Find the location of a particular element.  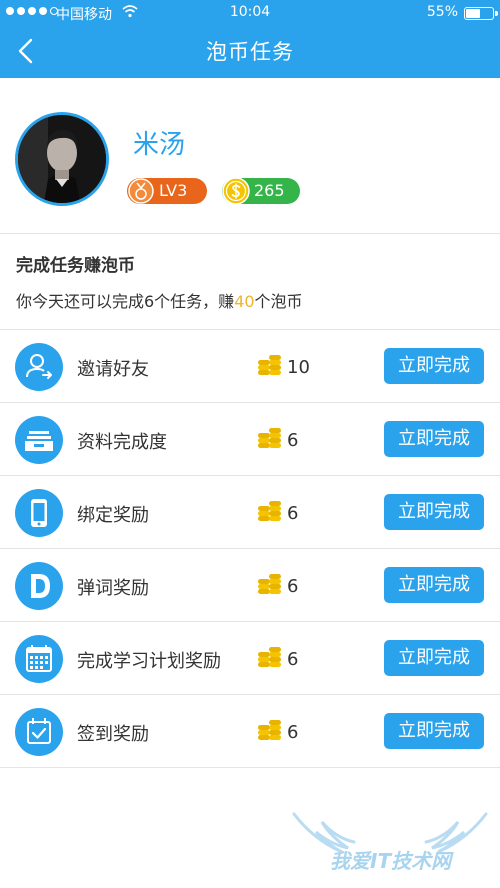

page-title: 泡币任务 is located at coordinates (250, 52).